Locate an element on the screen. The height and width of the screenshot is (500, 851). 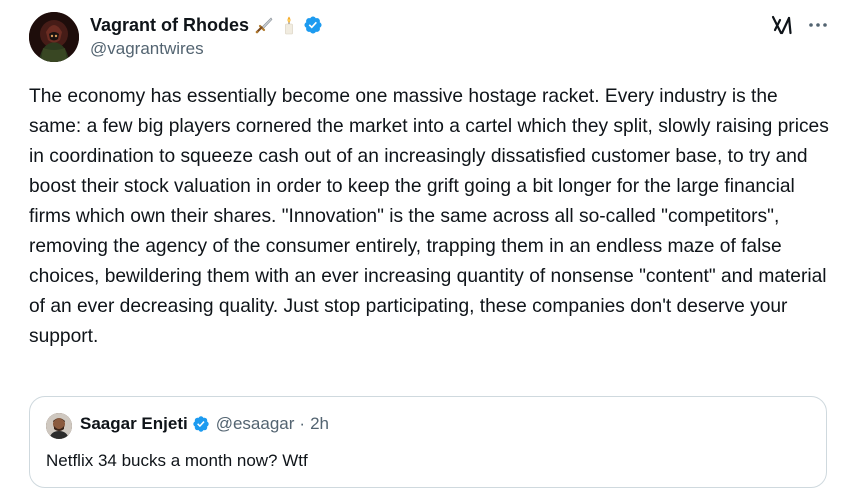
quote-header: Saagar Enjeti @esaagar · 2h is located at coordinates (204, 424).